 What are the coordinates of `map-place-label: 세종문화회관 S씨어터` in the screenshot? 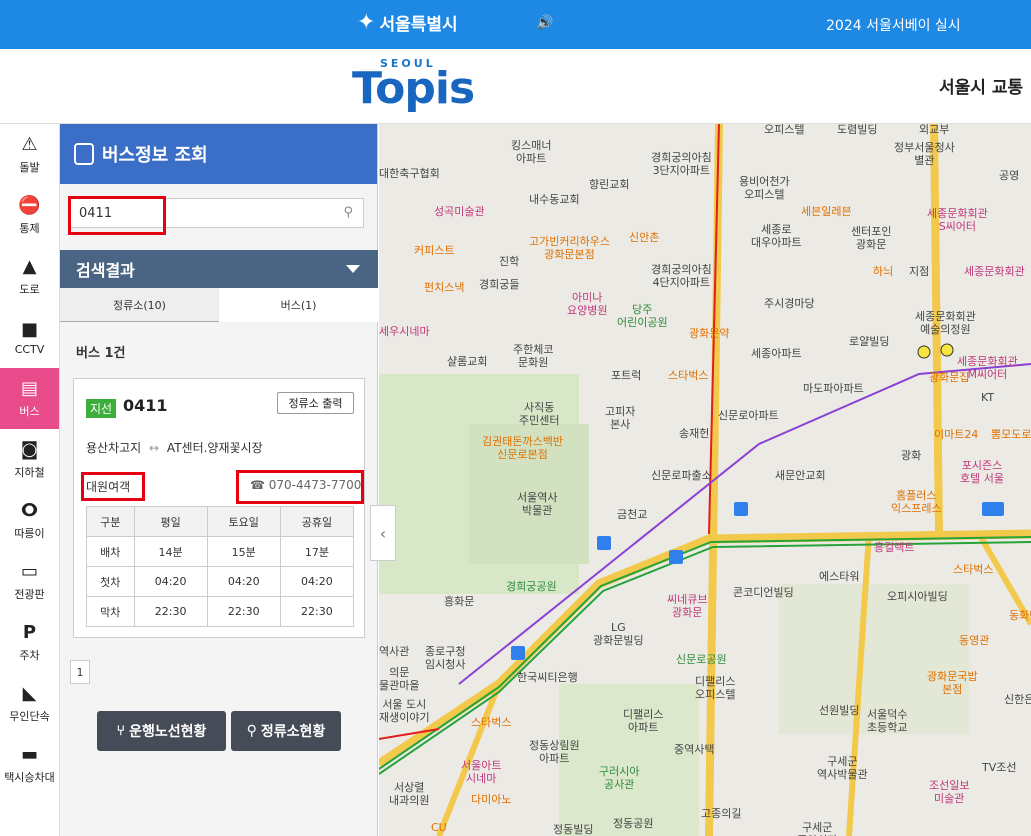 It's located at (957, 220).